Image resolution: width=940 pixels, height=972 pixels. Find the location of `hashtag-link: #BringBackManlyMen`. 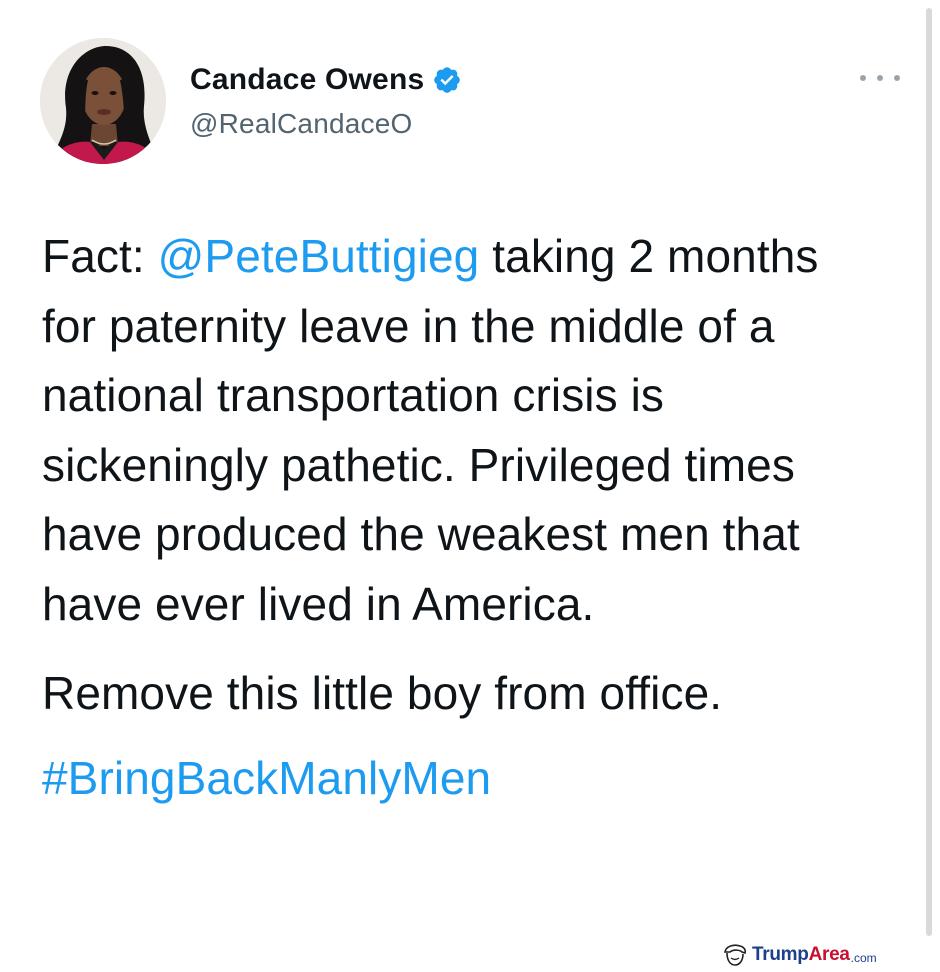

hashtag-link: #BringBackManlyMen is located at coordinates (266, 778).